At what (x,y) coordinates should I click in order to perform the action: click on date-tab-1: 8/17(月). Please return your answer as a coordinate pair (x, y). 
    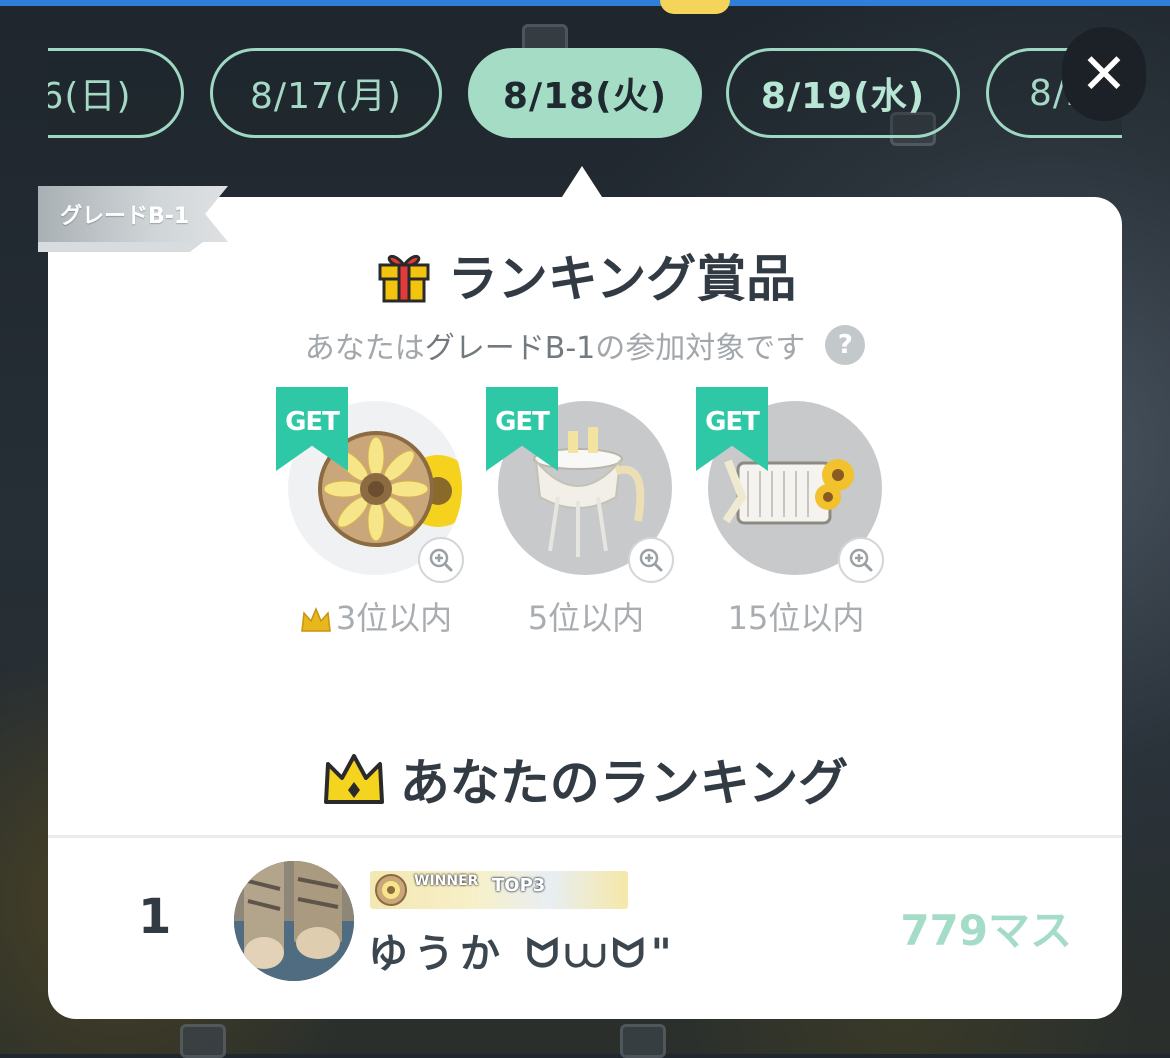
    Looking at the image, I should click on (326, 93).